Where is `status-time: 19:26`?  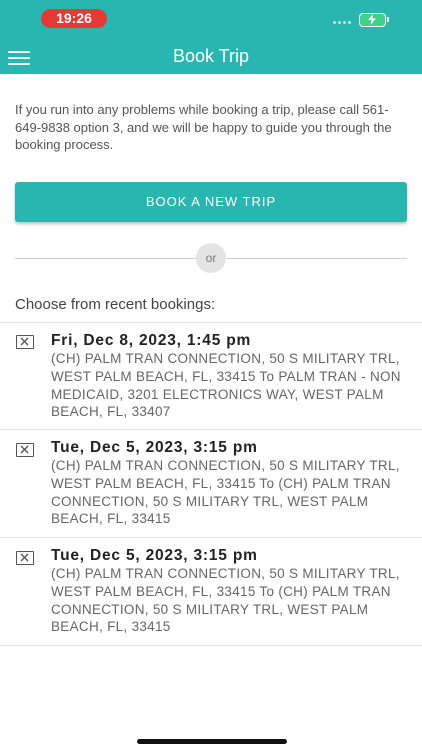 status-time: 19:26 is located at coordinates (74, 18).